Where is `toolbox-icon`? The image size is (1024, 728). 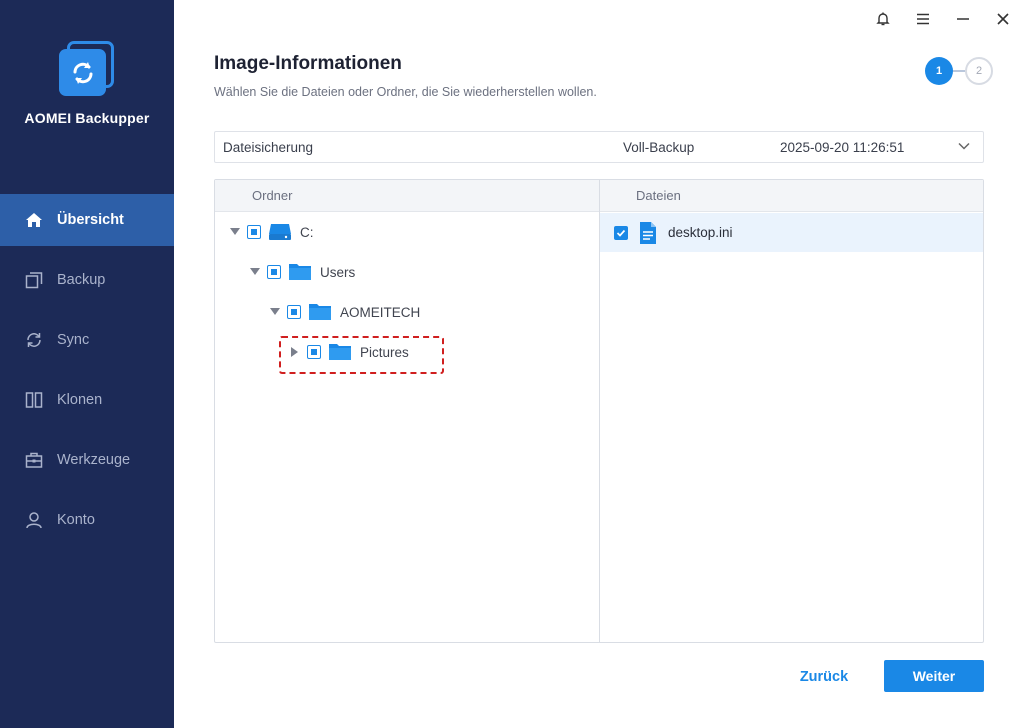 toolbox-icon is located at coordinates (34, 460).